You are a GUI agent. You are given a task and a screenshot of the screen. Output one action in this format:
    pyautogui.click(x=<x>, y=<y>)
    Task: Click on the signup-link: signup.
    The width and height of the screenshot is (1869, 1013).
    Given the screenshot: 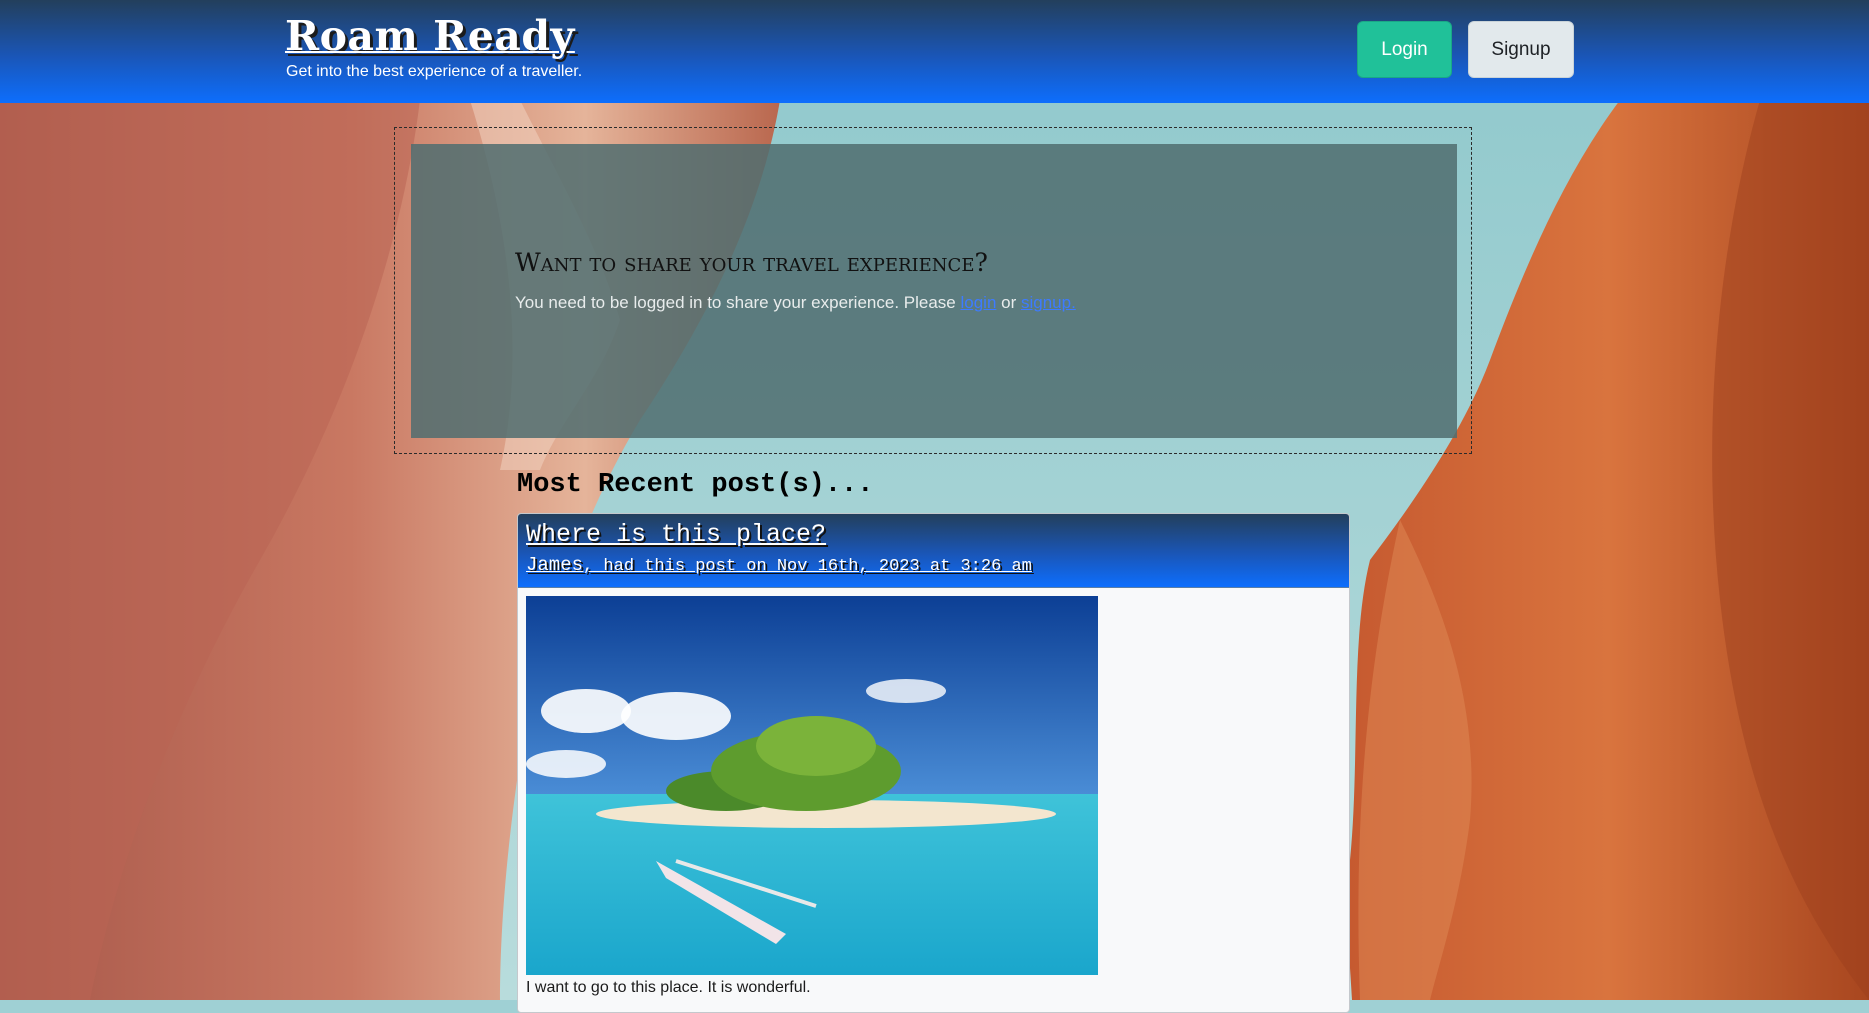 What is the action you would take?
    pyautogui.click(x=1048, y=302)
    